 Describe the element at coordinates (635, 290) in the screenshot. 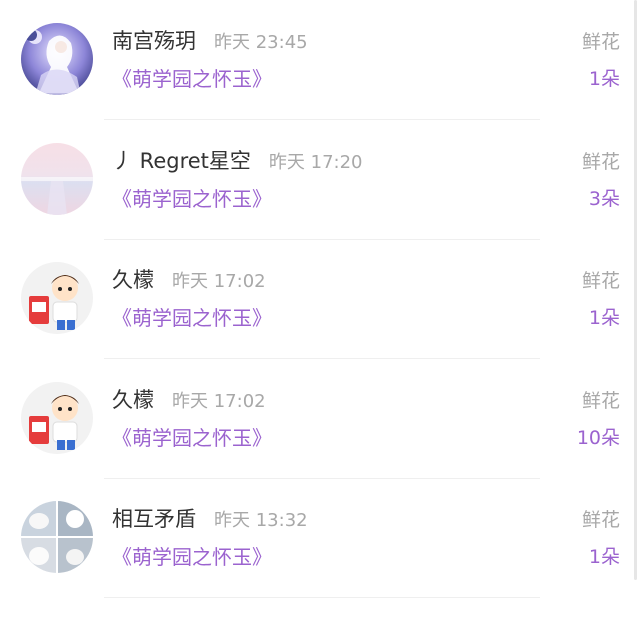

I see `scrollbar` at that location.